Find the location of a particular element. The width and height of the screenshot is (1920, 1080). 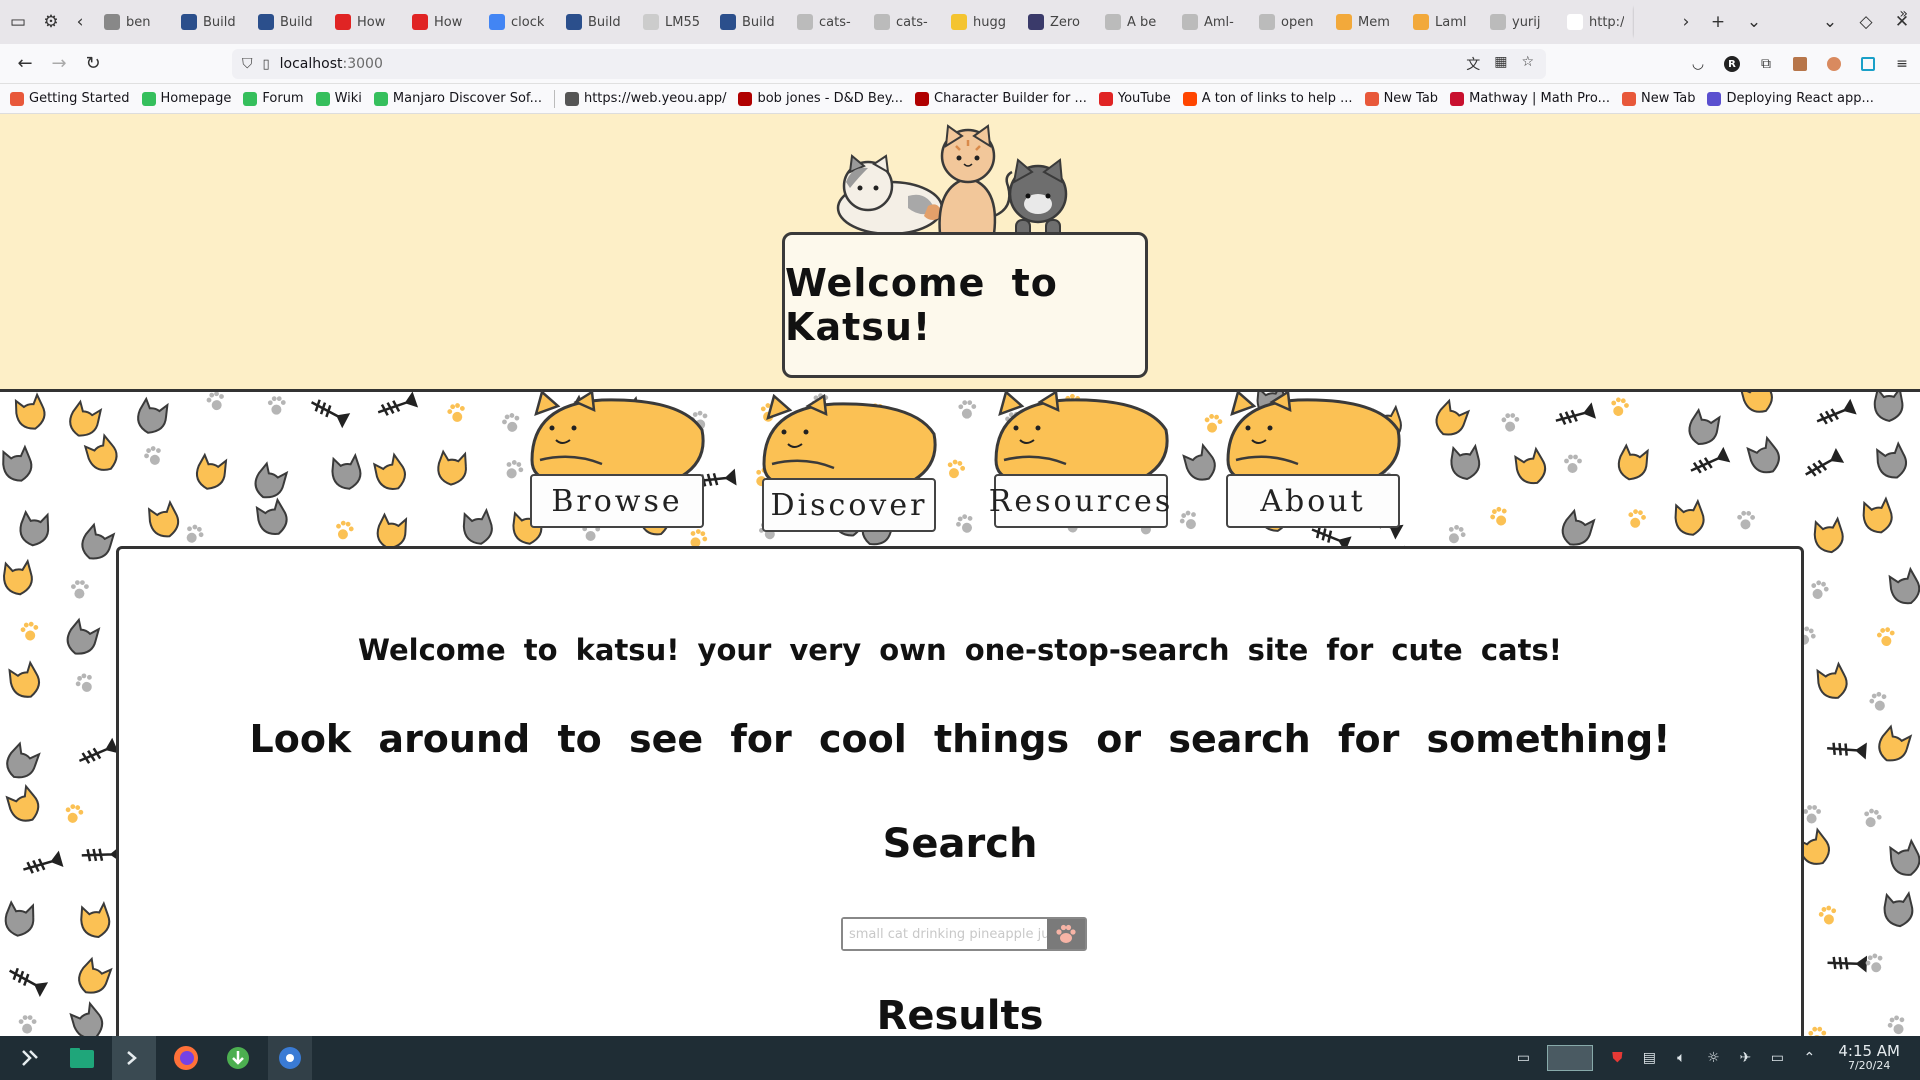

volume-icon: 🔈︎ is located at coordinates (1681, 1058).